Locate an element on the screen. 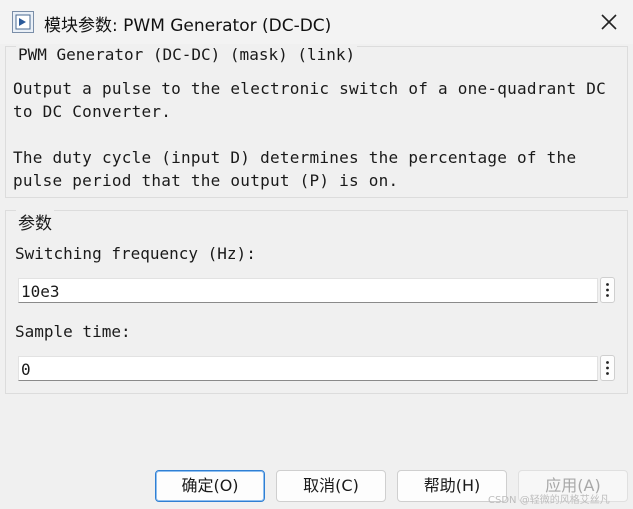 The height and width of the screenshot is (509, 633). ok-button: 确定(O) is located at coordinates (210, 486).